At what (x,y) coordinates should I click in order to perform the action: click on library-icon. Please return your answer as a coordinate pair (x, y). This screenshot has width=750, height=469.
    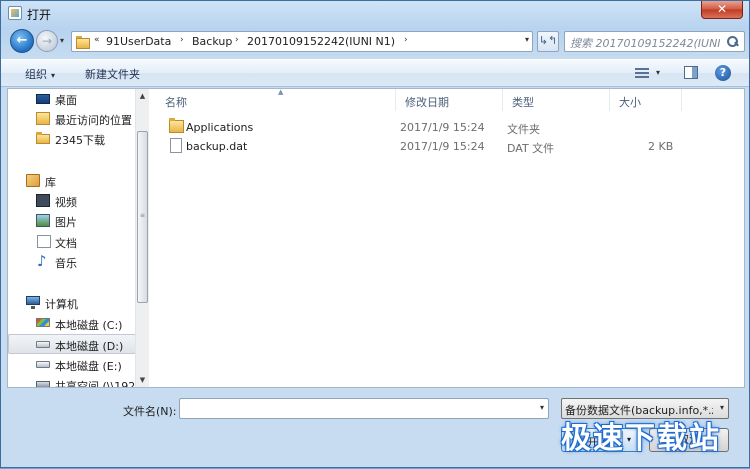
    Looking at the image, I should click on (33, 180).